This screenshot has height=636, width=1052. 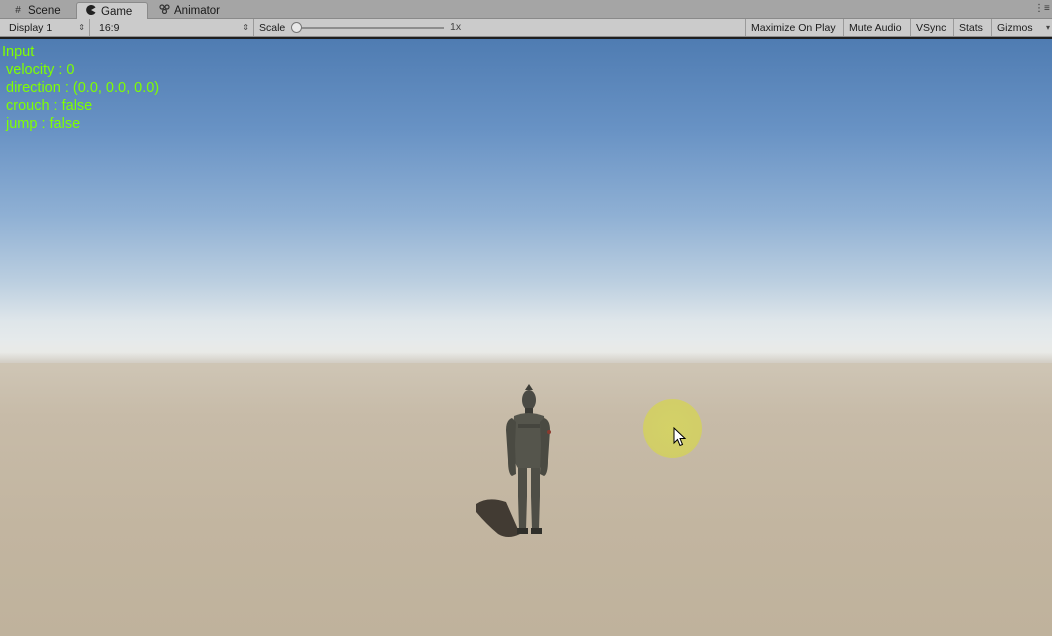 I want to click on window-tab-bar: # Scene Game Animator ⋮≡, so click(x=526, y=10).